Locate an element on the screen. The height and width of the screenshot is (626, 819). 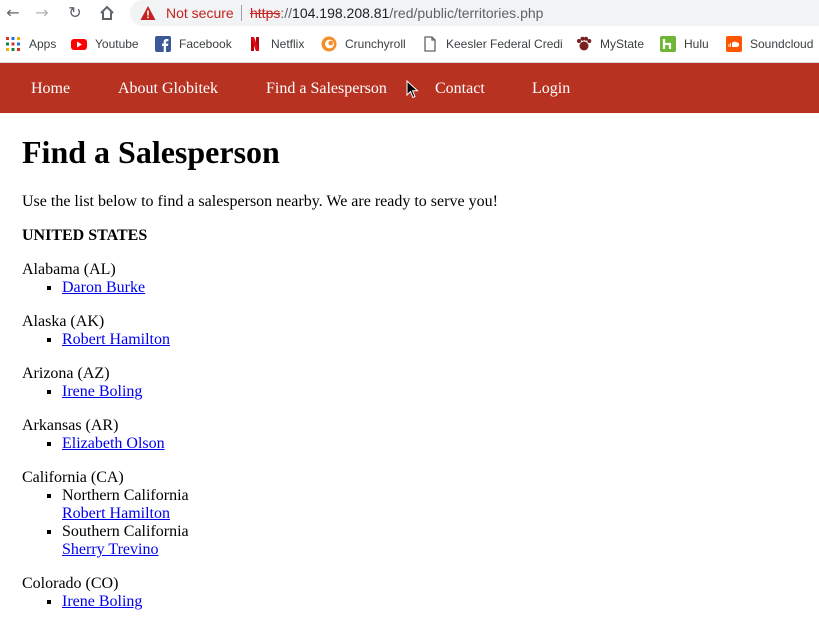
state-alaska: Alaska (AK) Robert Hamilton is located at coordinates (412, 331).